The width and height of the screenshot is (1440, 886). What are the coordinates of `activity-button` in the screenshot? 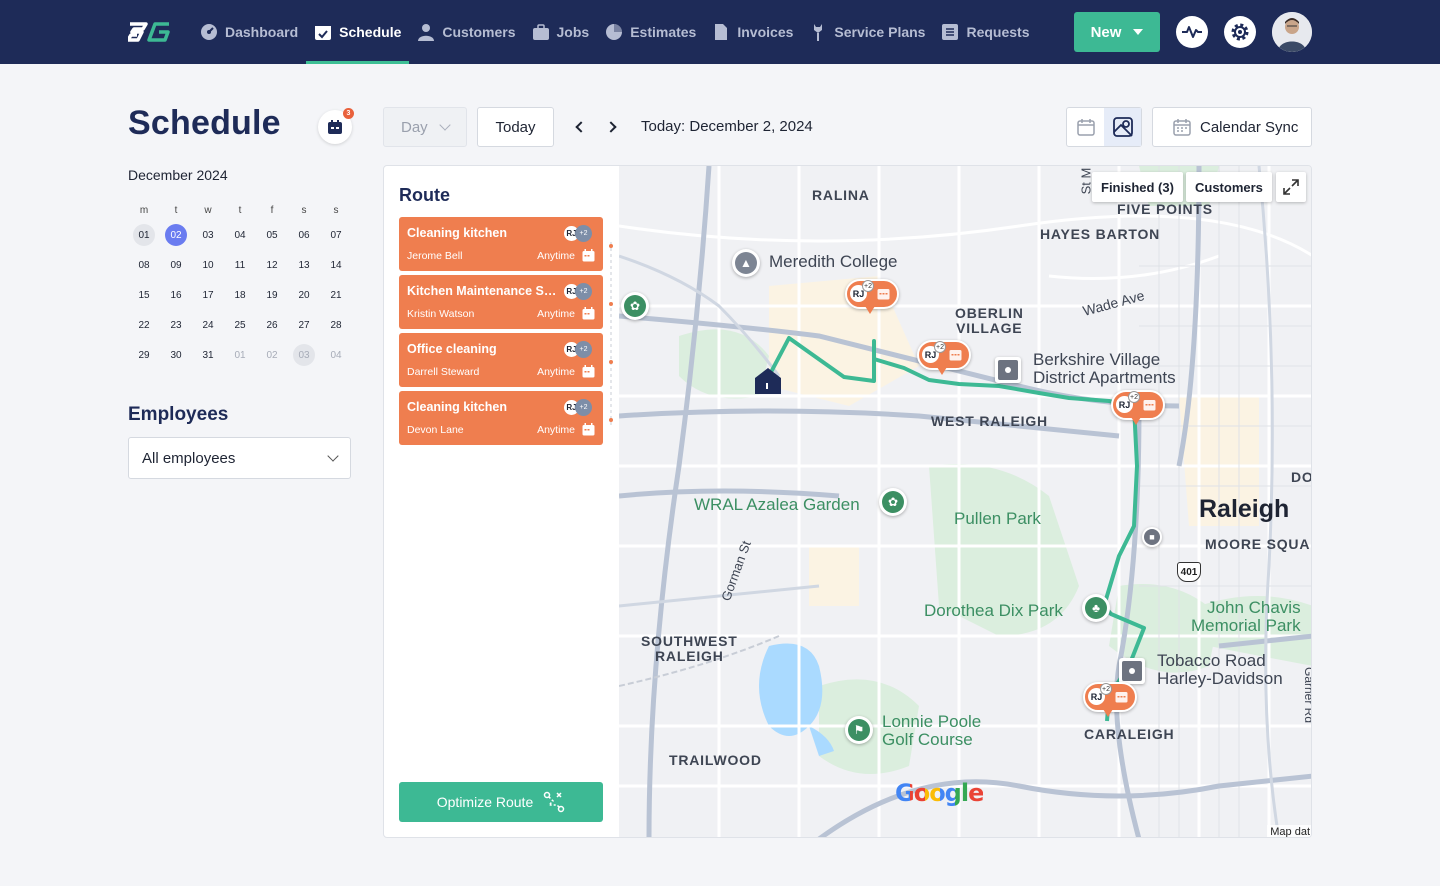 It's located at (1192, 32).